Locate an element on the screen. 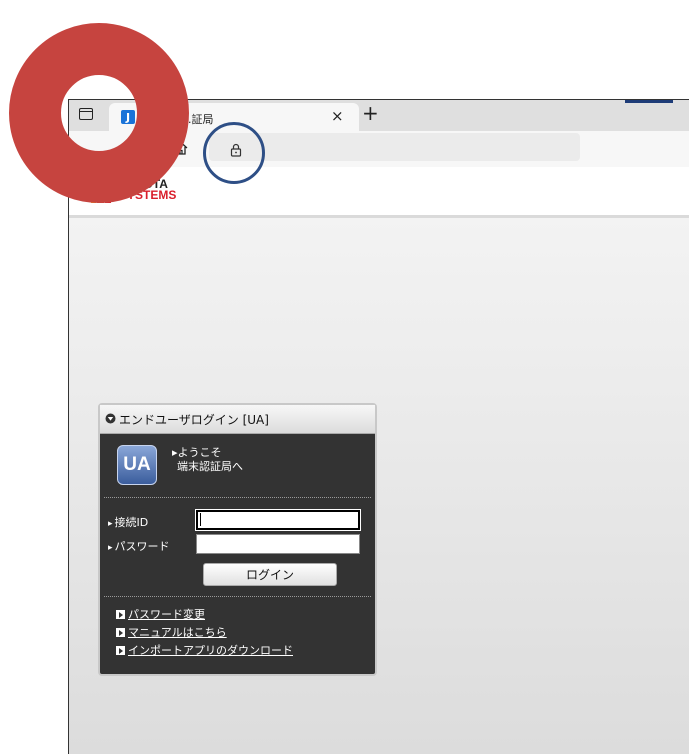 The width and height of the screenshot is (689, 754). link-label: パスワード変更 is located at coordinates (166, 614).